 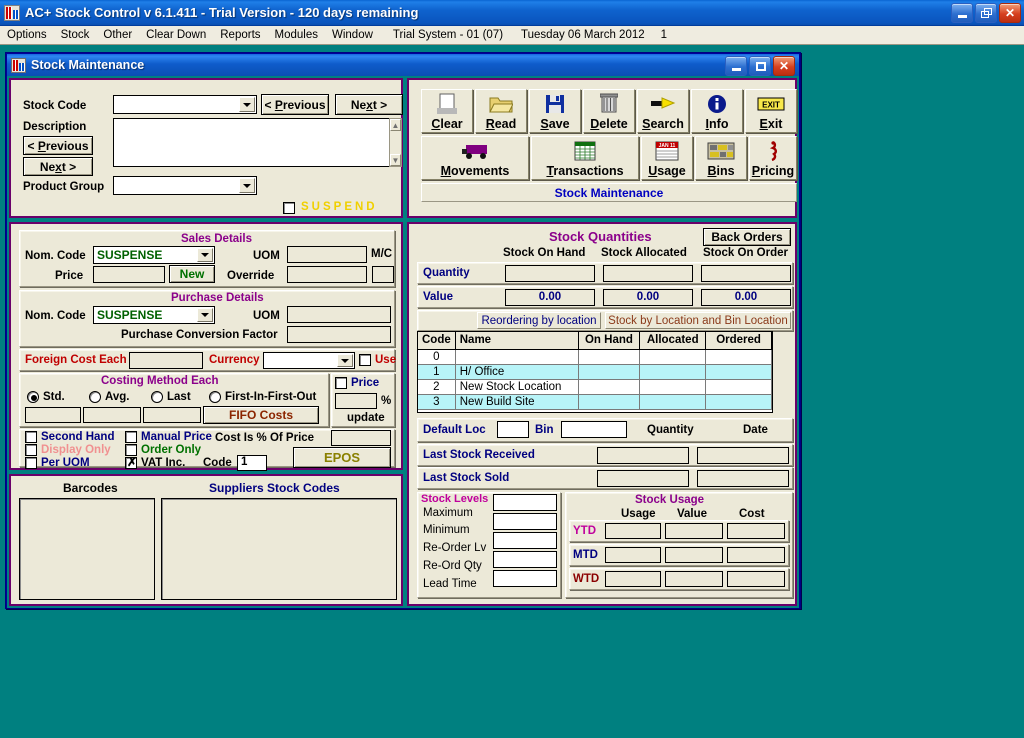 I want to click on table-row: 0, so click(x=595, y=357).